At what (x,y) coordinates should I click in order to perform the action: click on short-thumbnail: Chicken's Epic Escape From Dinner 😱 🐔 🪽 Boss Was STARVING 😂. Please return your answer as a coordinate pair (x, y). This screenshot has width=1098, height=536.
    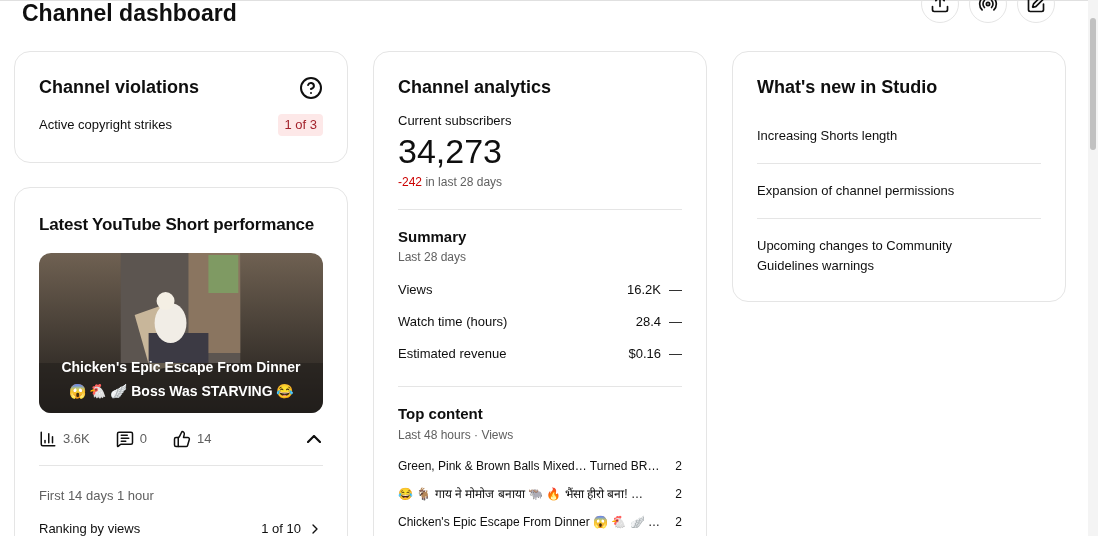
    Looking at the image, I should click on (181, 333).